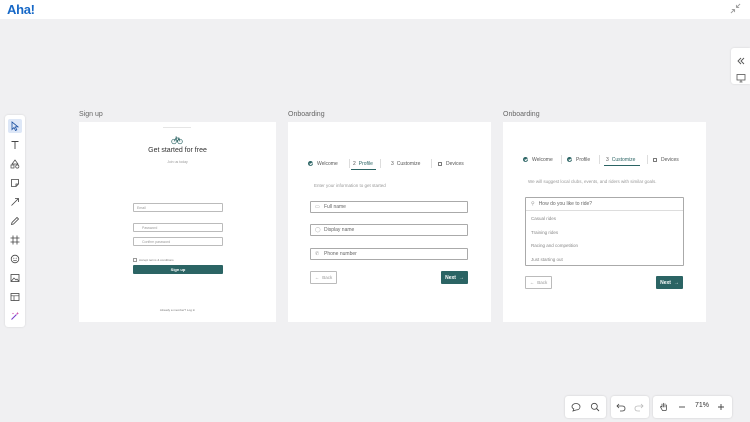 This screenshot has width=750, height=422. What do you see at coordinates (15, 278) in the screenshot?
I see `image-icon` at bounding box center [15, 278].